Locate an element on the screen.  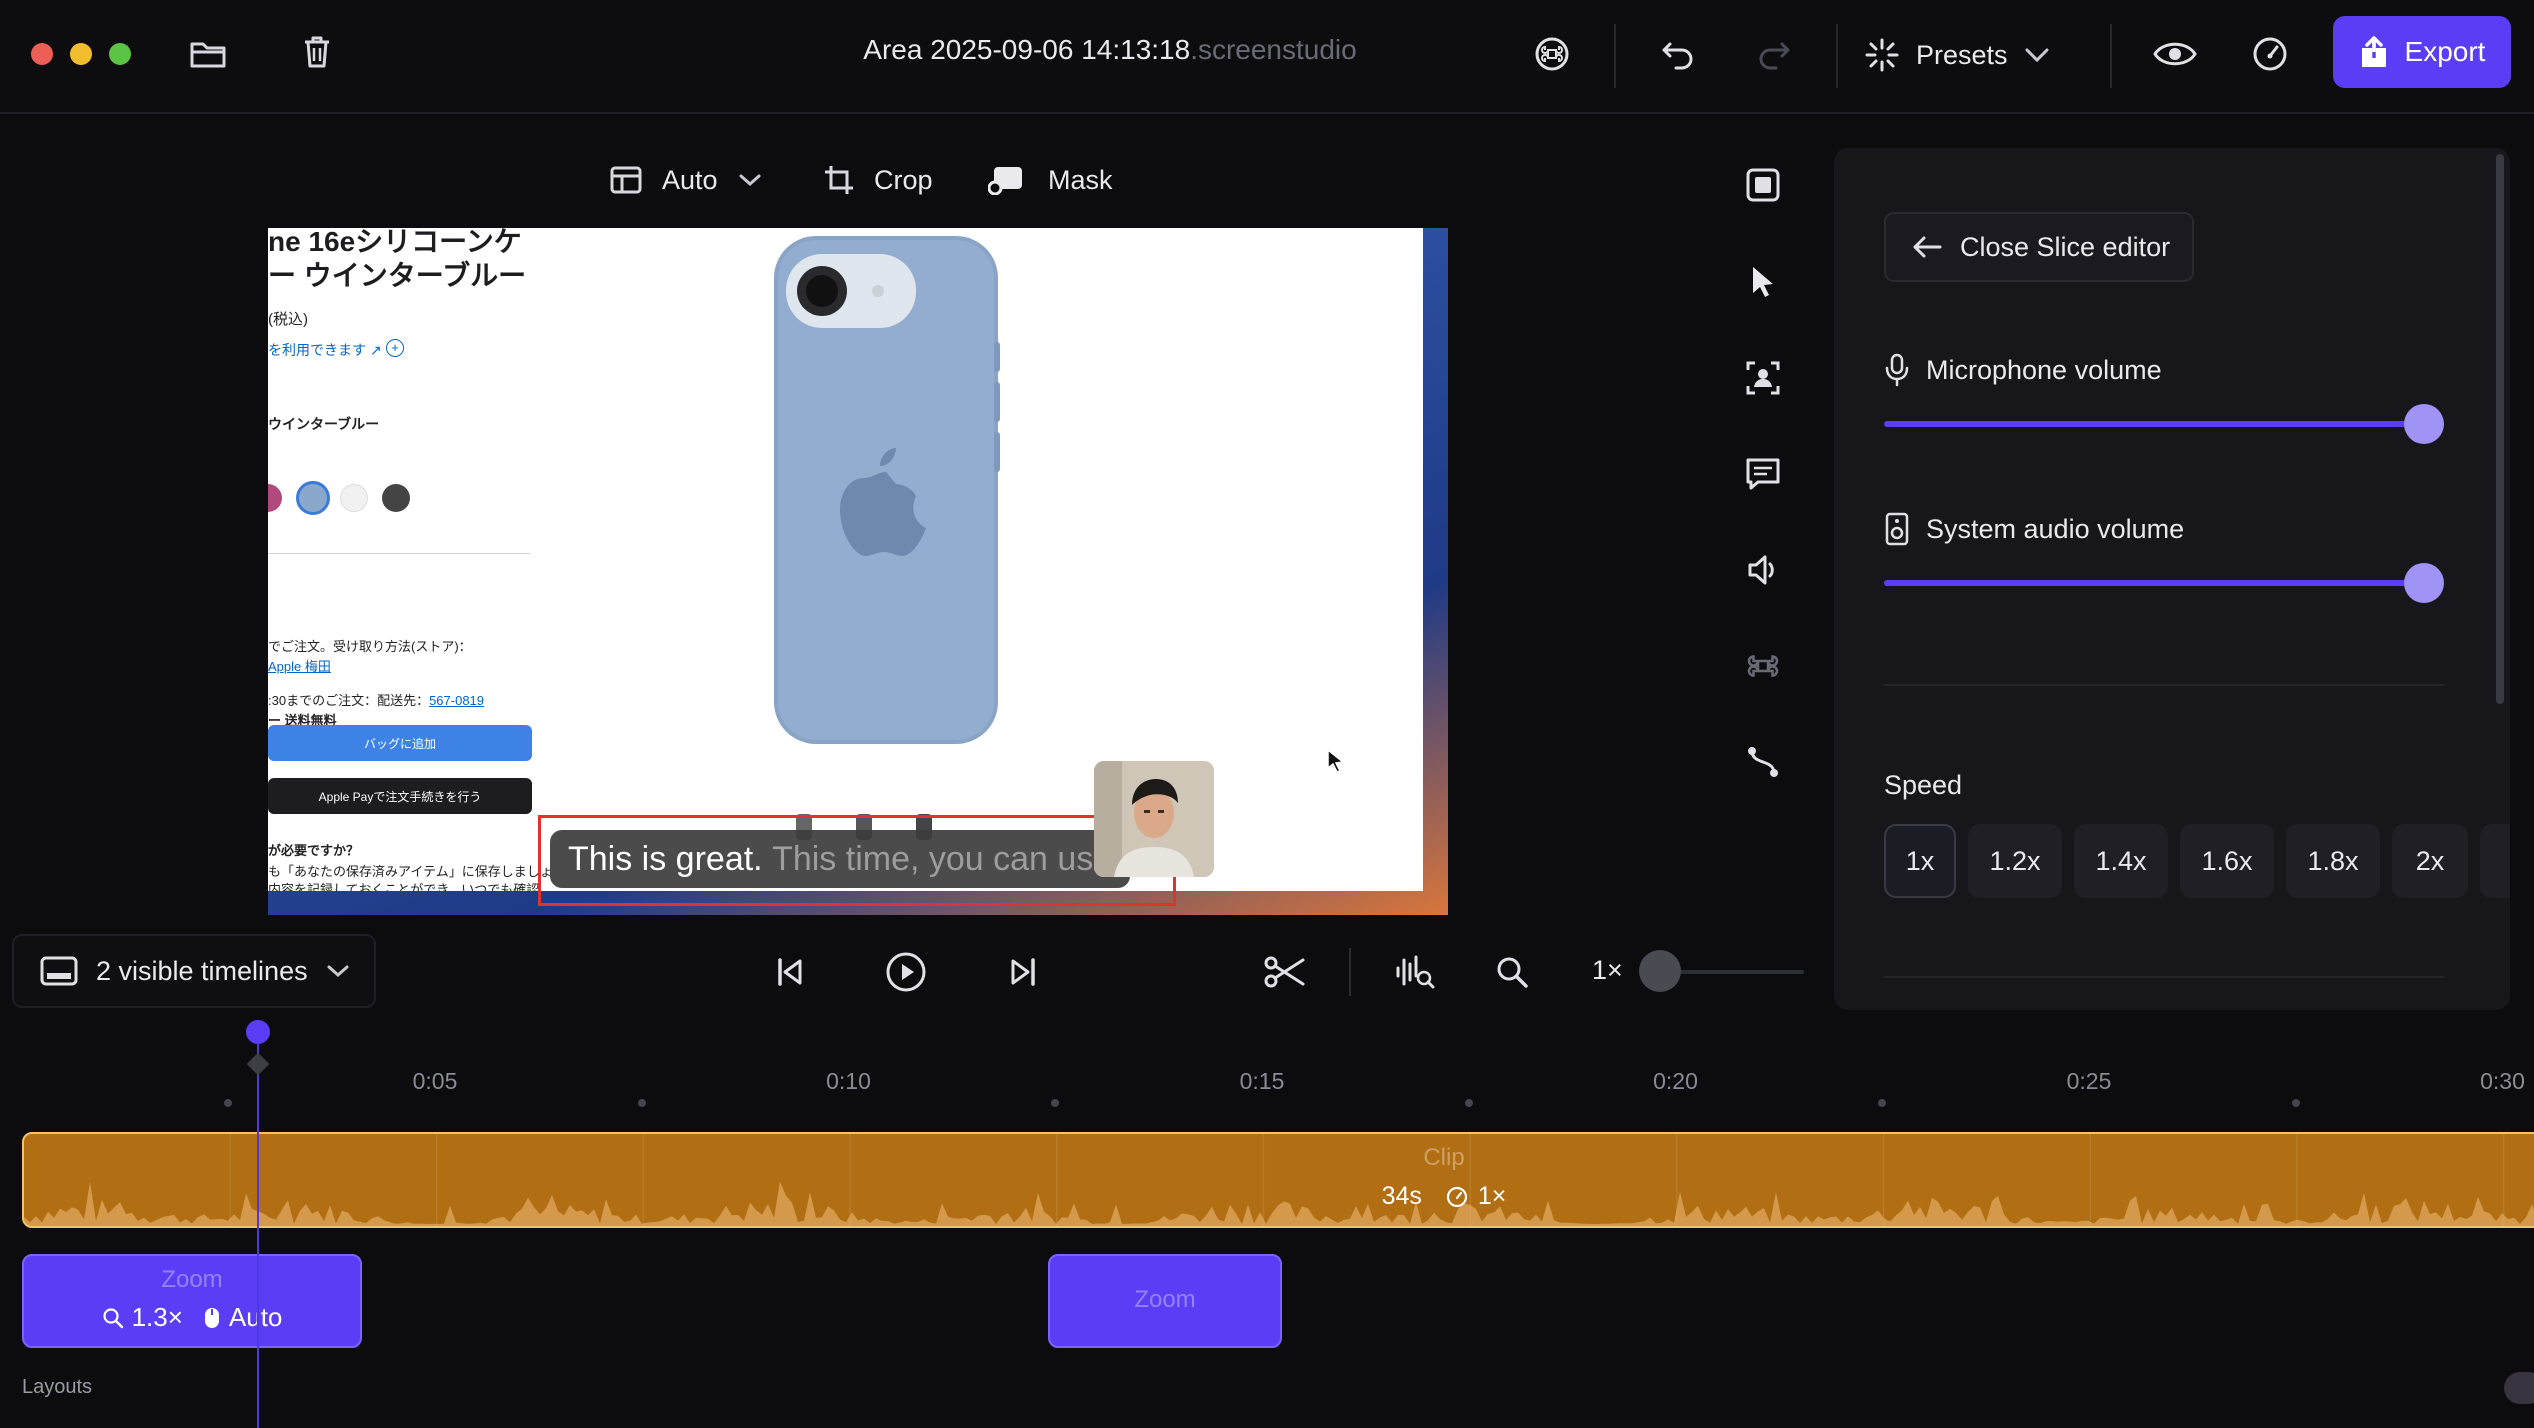
swatch-white is located at coordinates (354, 498).